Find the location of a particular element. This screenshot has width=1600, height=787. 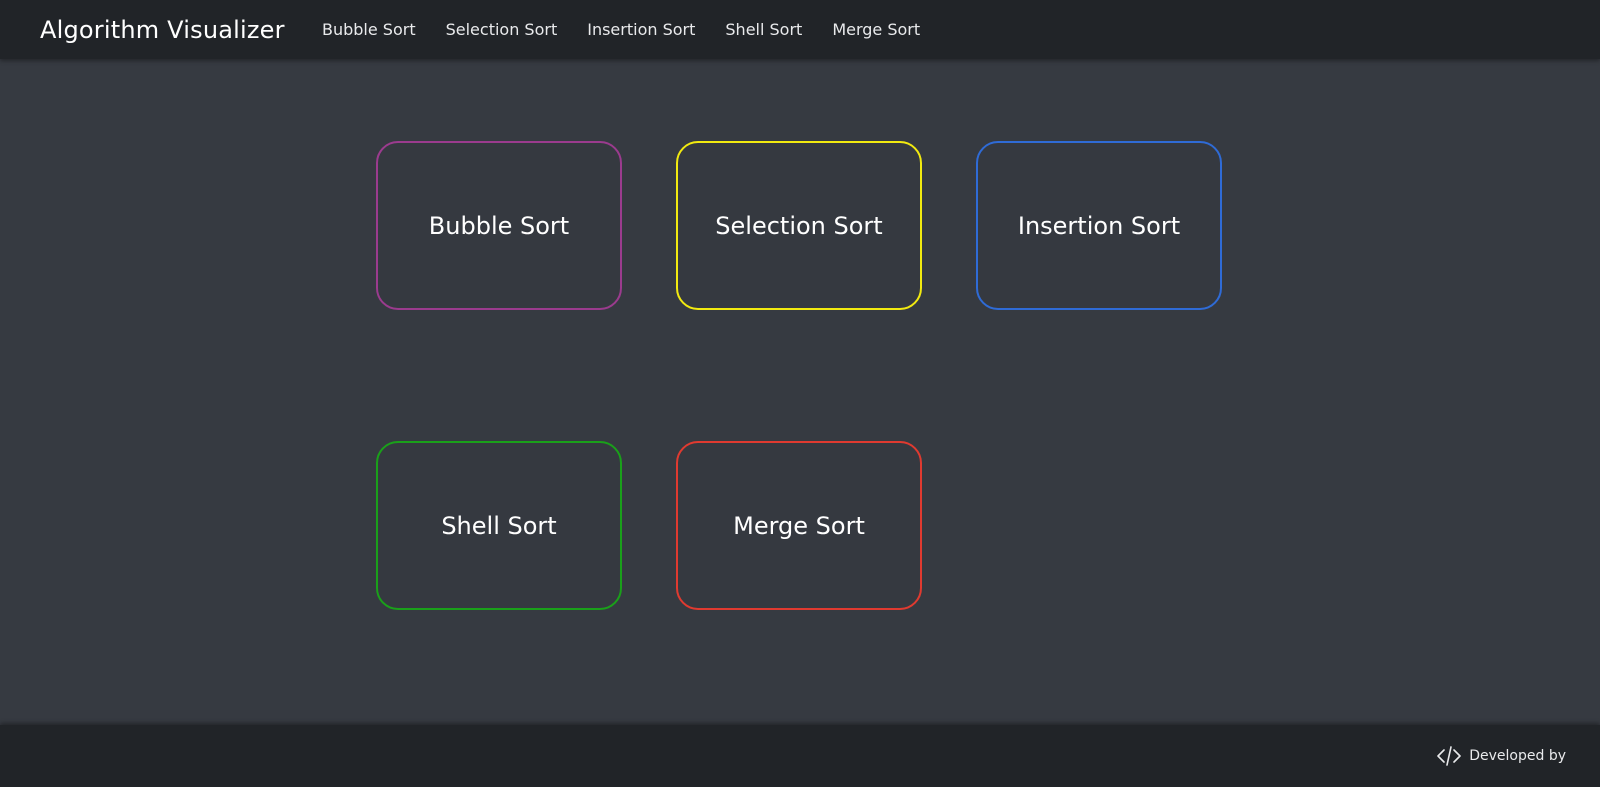

card-label: Shell Sort is located at coordinates (499, 525).